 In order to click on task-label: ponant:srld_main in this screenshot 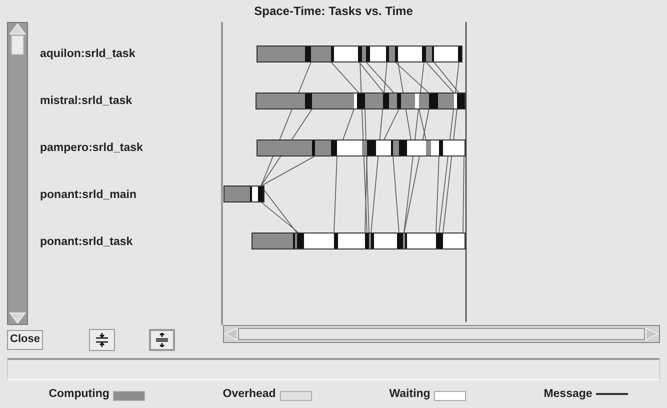, I will do `click(89, 195)`.